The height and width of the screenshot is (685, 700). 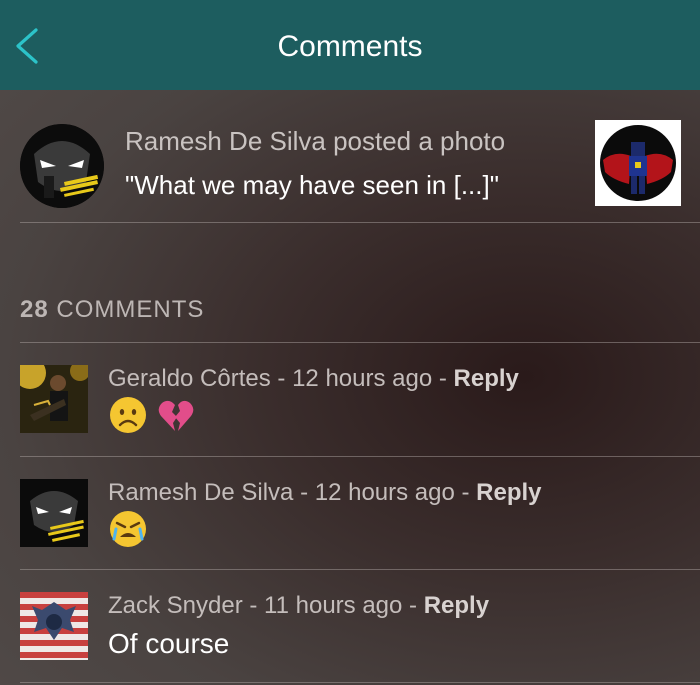 What do you see at coordinates (128, 415) in the screenshot?
I see `frowning-face-emoji` at bounding box center [128, 415].